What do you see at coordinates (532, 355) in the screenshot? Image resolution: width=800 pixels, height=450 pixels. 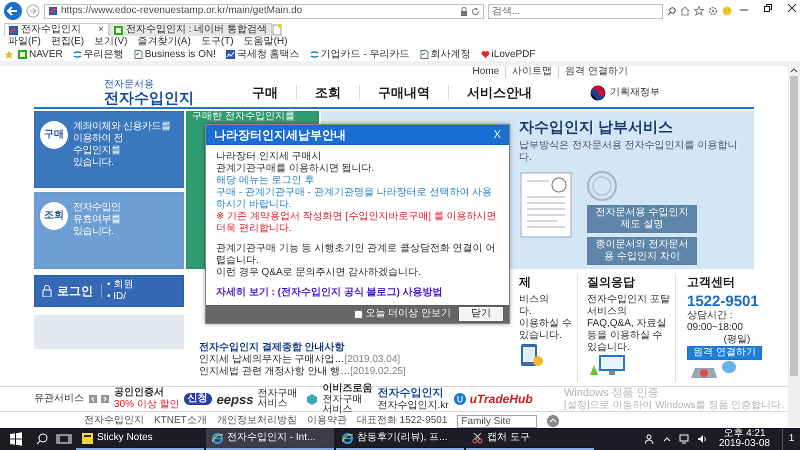 I see `tablet-drawing` at bounding box center [532, 355].